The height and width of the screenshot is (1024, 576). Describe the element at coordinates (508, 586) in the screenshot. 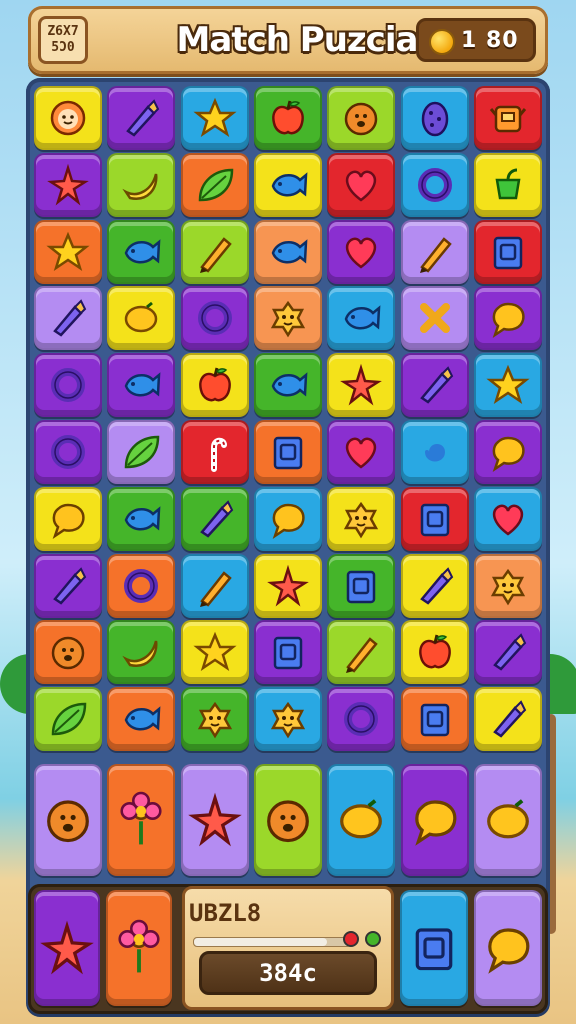

I see `tile-r8-c7` at that location.